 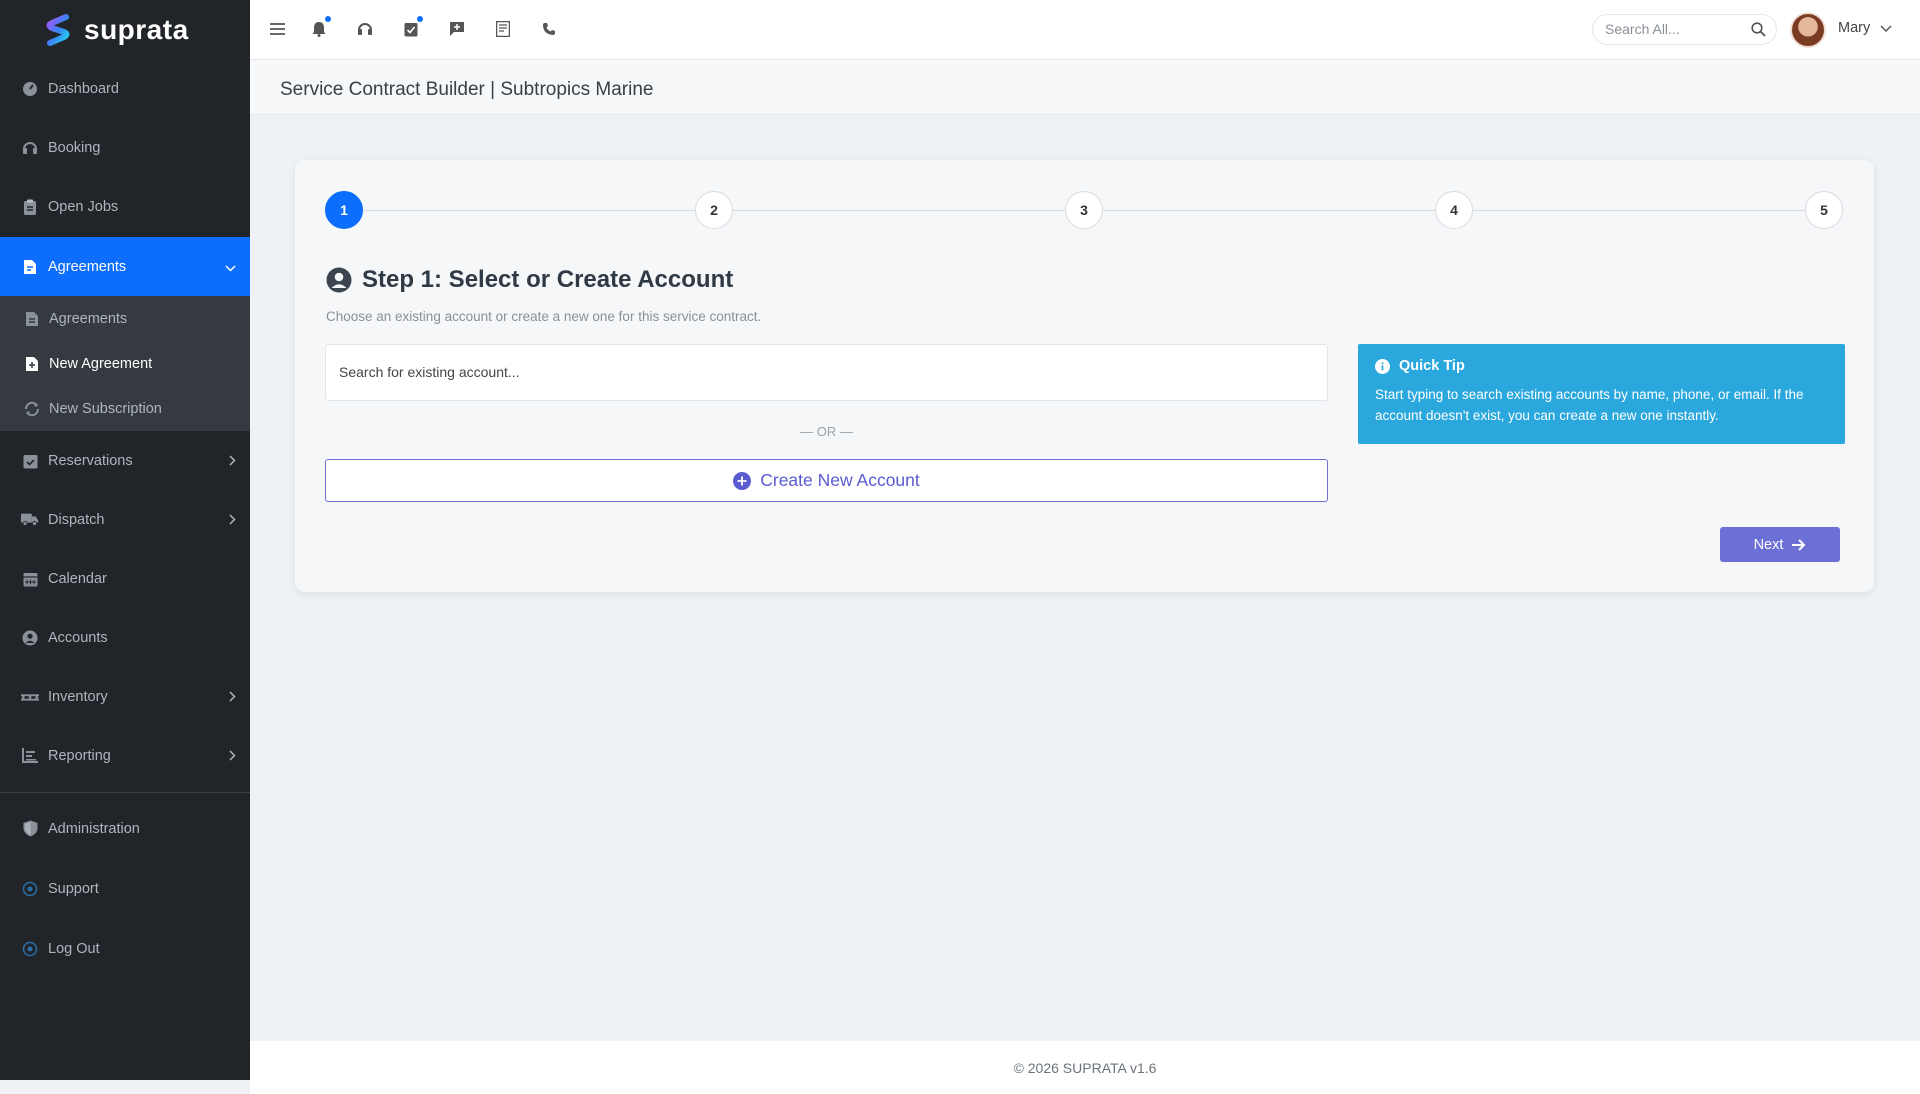 I want to click on brand: suprata, so click(x=125, y=30).